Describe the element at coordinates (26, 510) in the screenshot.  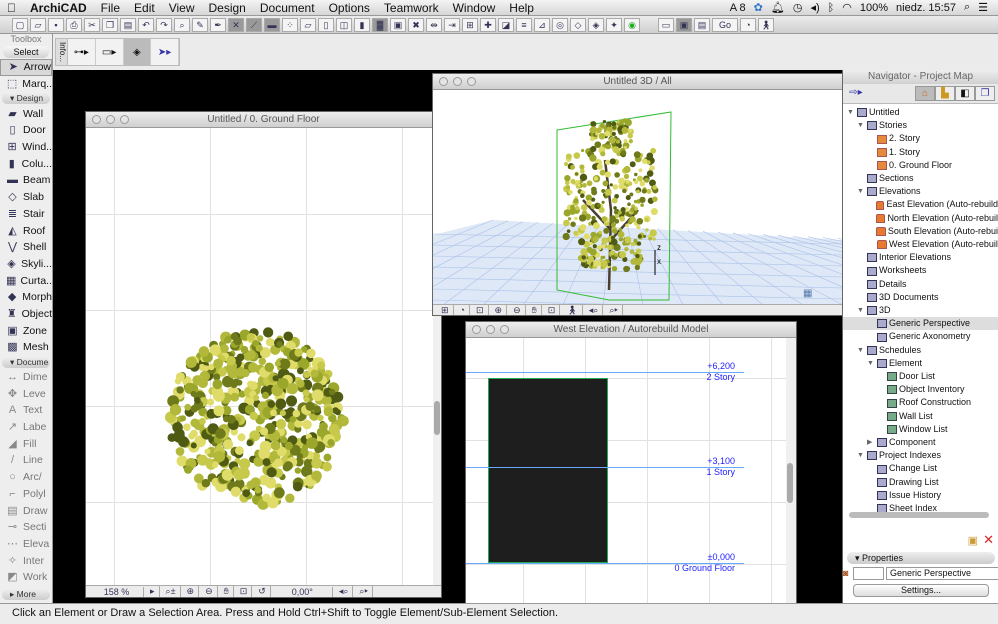
I see `tool-draw: ▤ Draw` at that location.